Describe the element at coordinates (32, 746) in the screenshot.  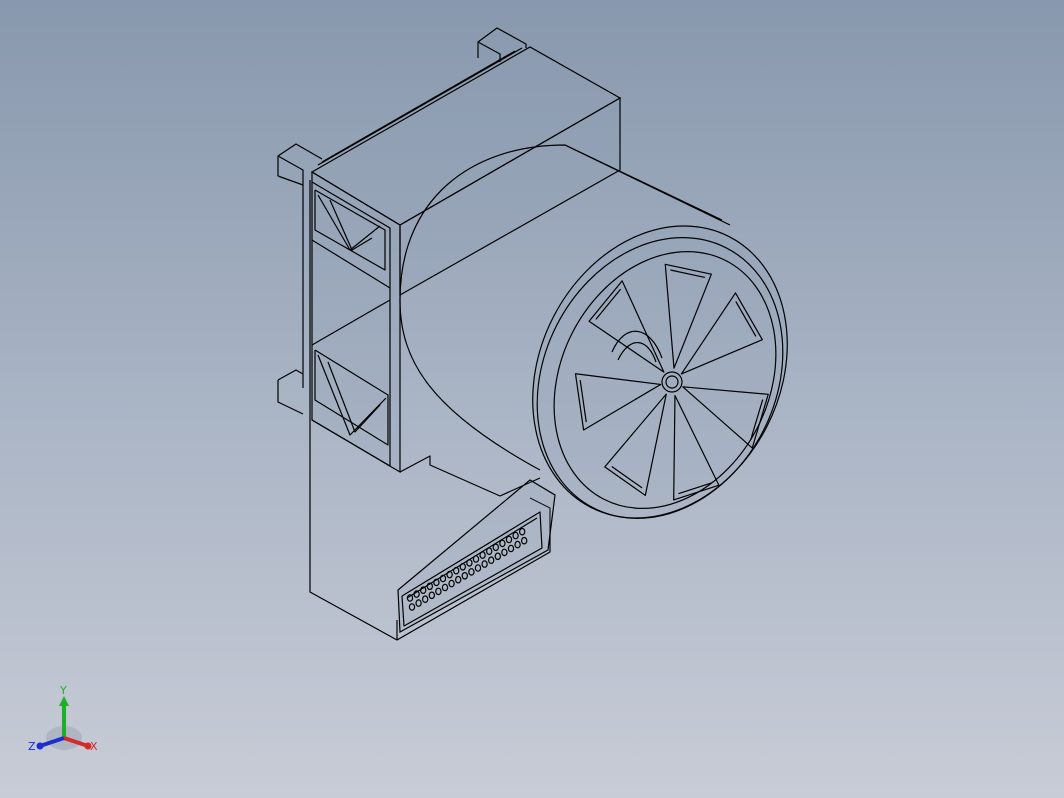
I see `z-label: Z` at that location.